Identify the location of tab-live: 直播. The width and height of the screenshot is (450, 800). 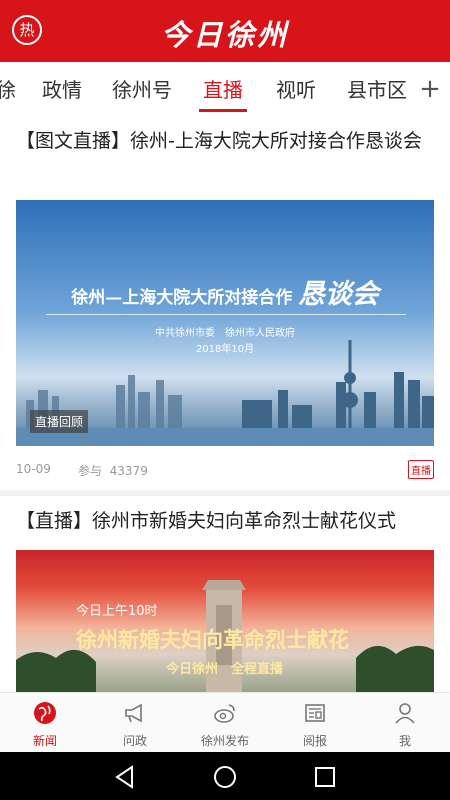
(223, 88).